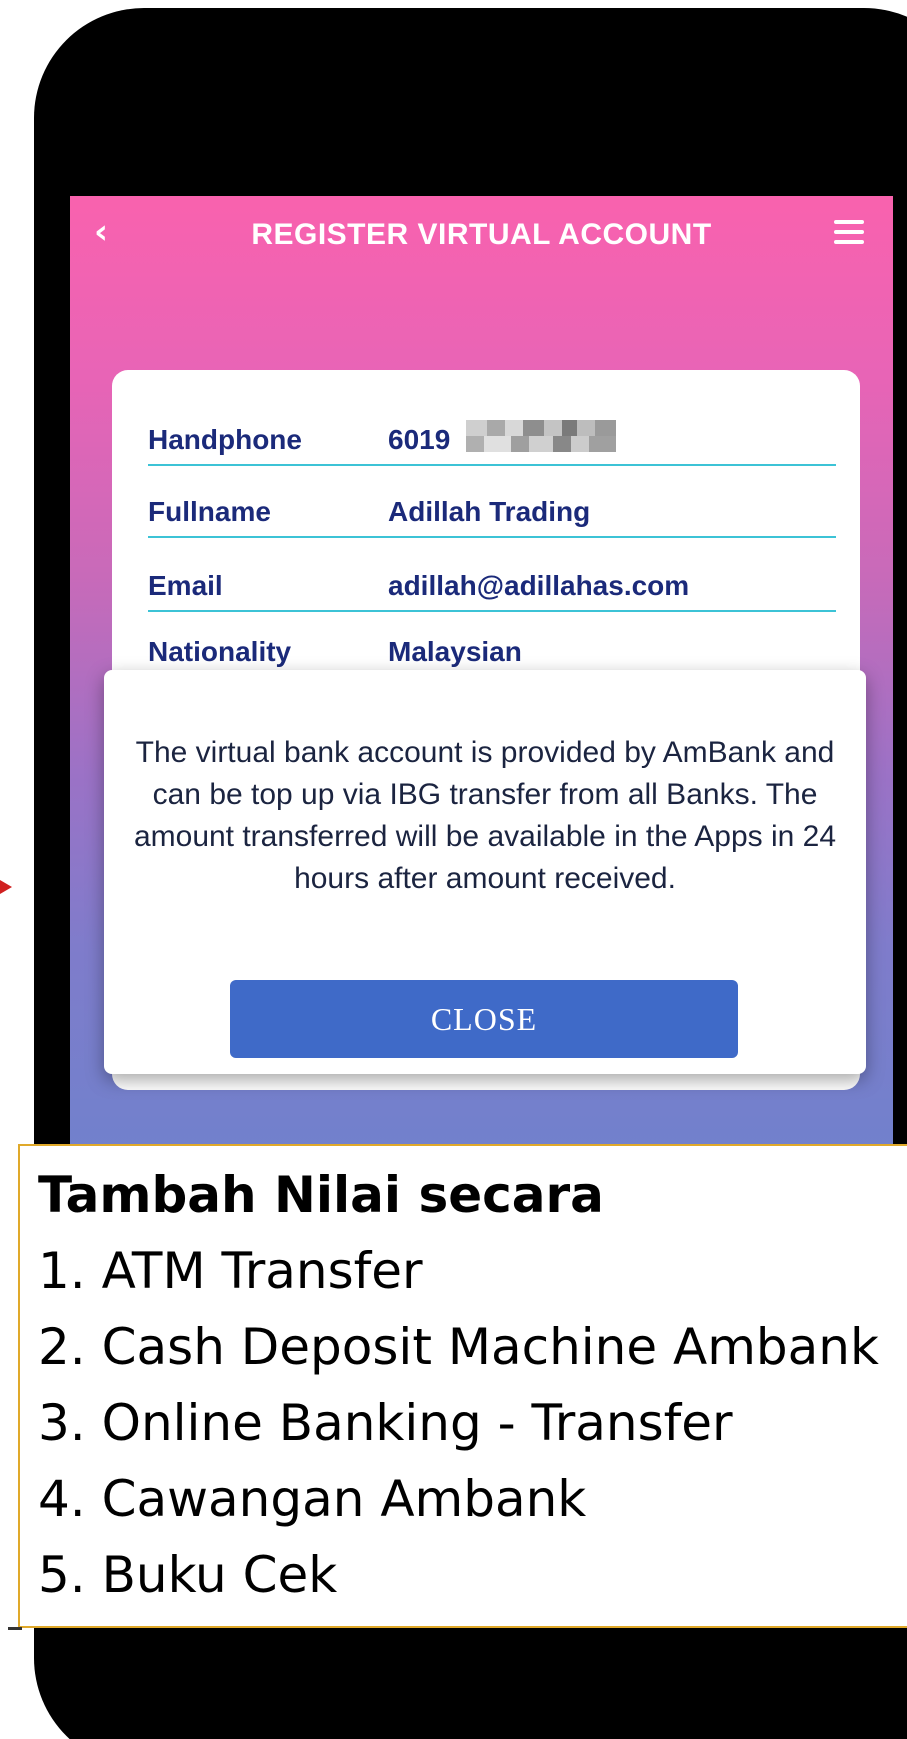 This screenshot has height=1739, width=907. What do you see at coordinates (481, 234) in the screenshot?
I see `page-title: REGISTER VIRTUAL ACCOUNT` at bounding box center [481, 234].